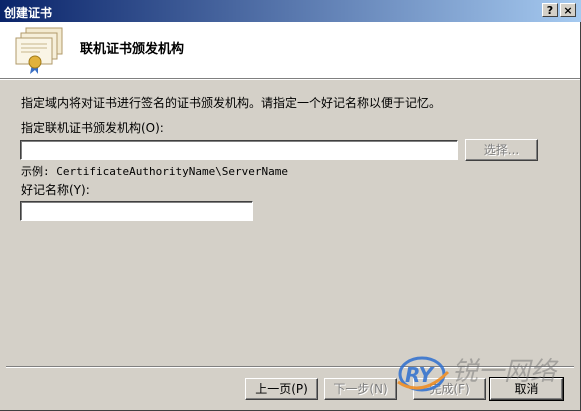 The height and width of the screenshot is (411, 581). What do you see at coordinates (92, 128) in the screenshot?
I see `ca-label: 指定联机证书颁发机构(O):` at bounding box center [92, 128].